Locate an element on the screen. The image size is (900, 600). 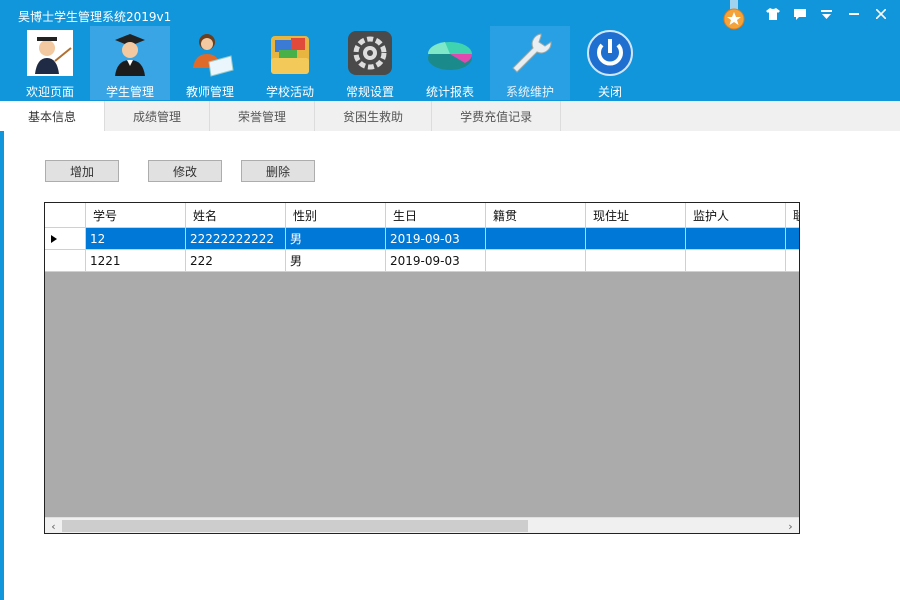
wrench-icon is located at coordinates (530, 53).